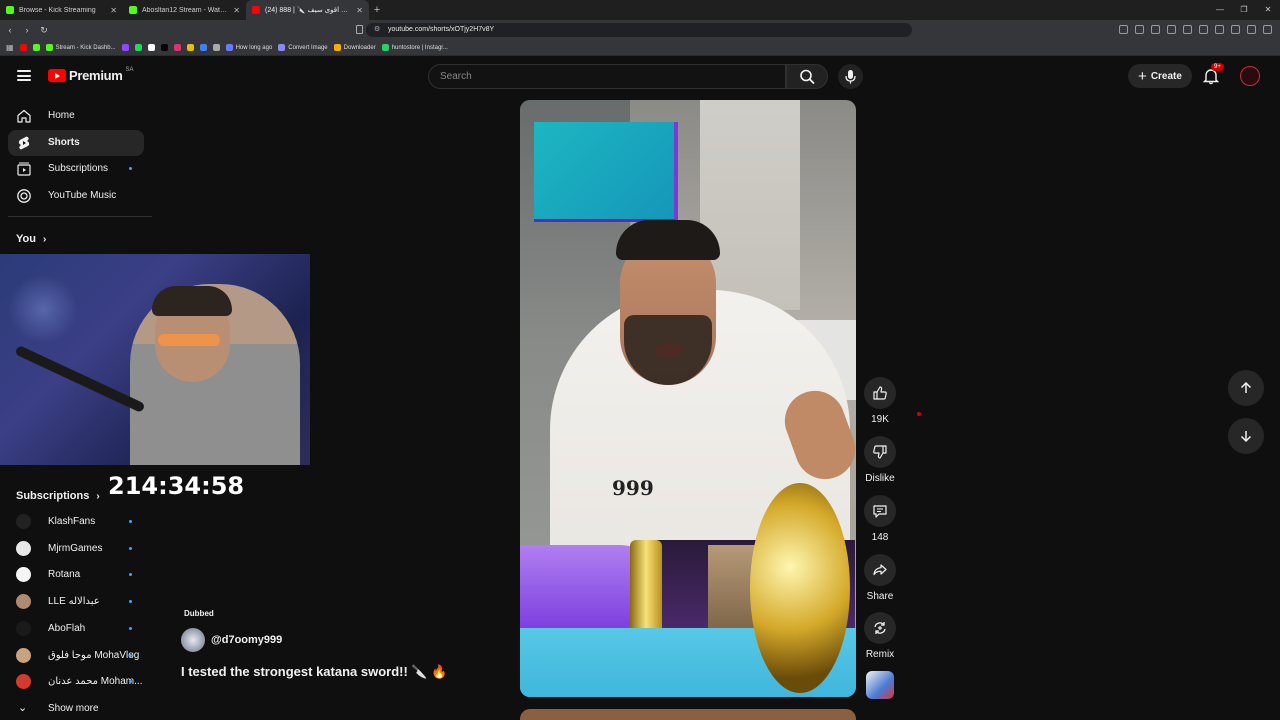 Image resolution: width=1280 pixels, height=720 pixels. I want to click on forward-button: ›, so click(27, 30).